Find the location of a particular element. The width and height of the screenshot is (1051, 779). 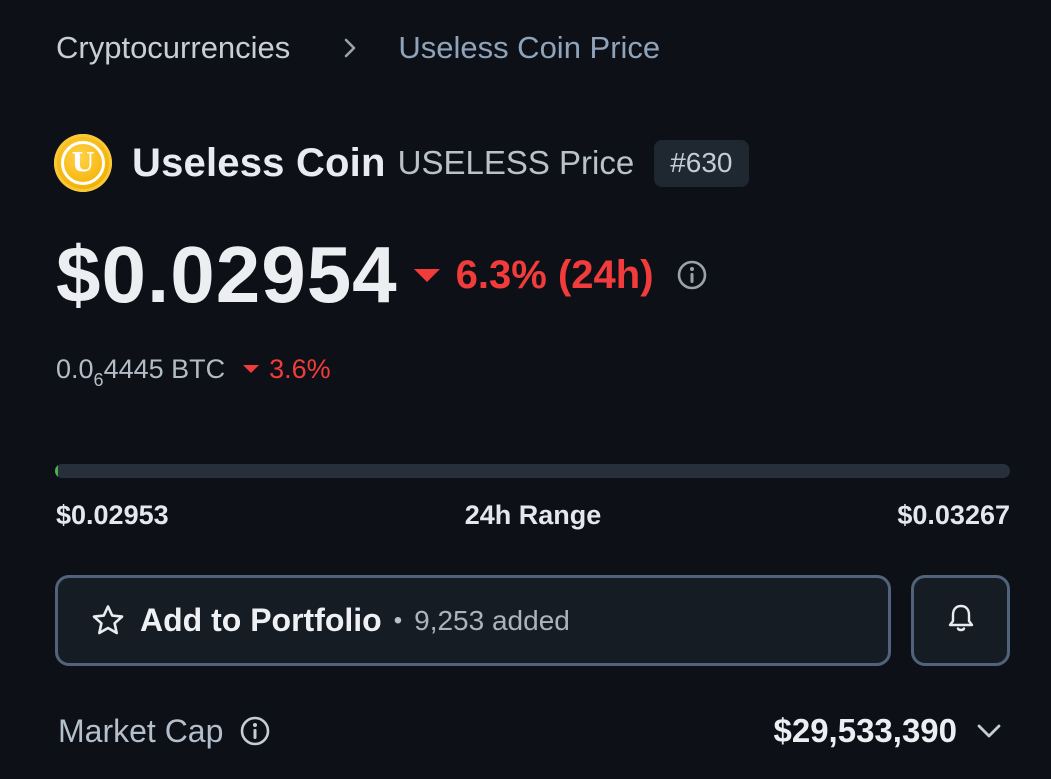

range-high: $0.03267 is located at coordinates (953, 515).